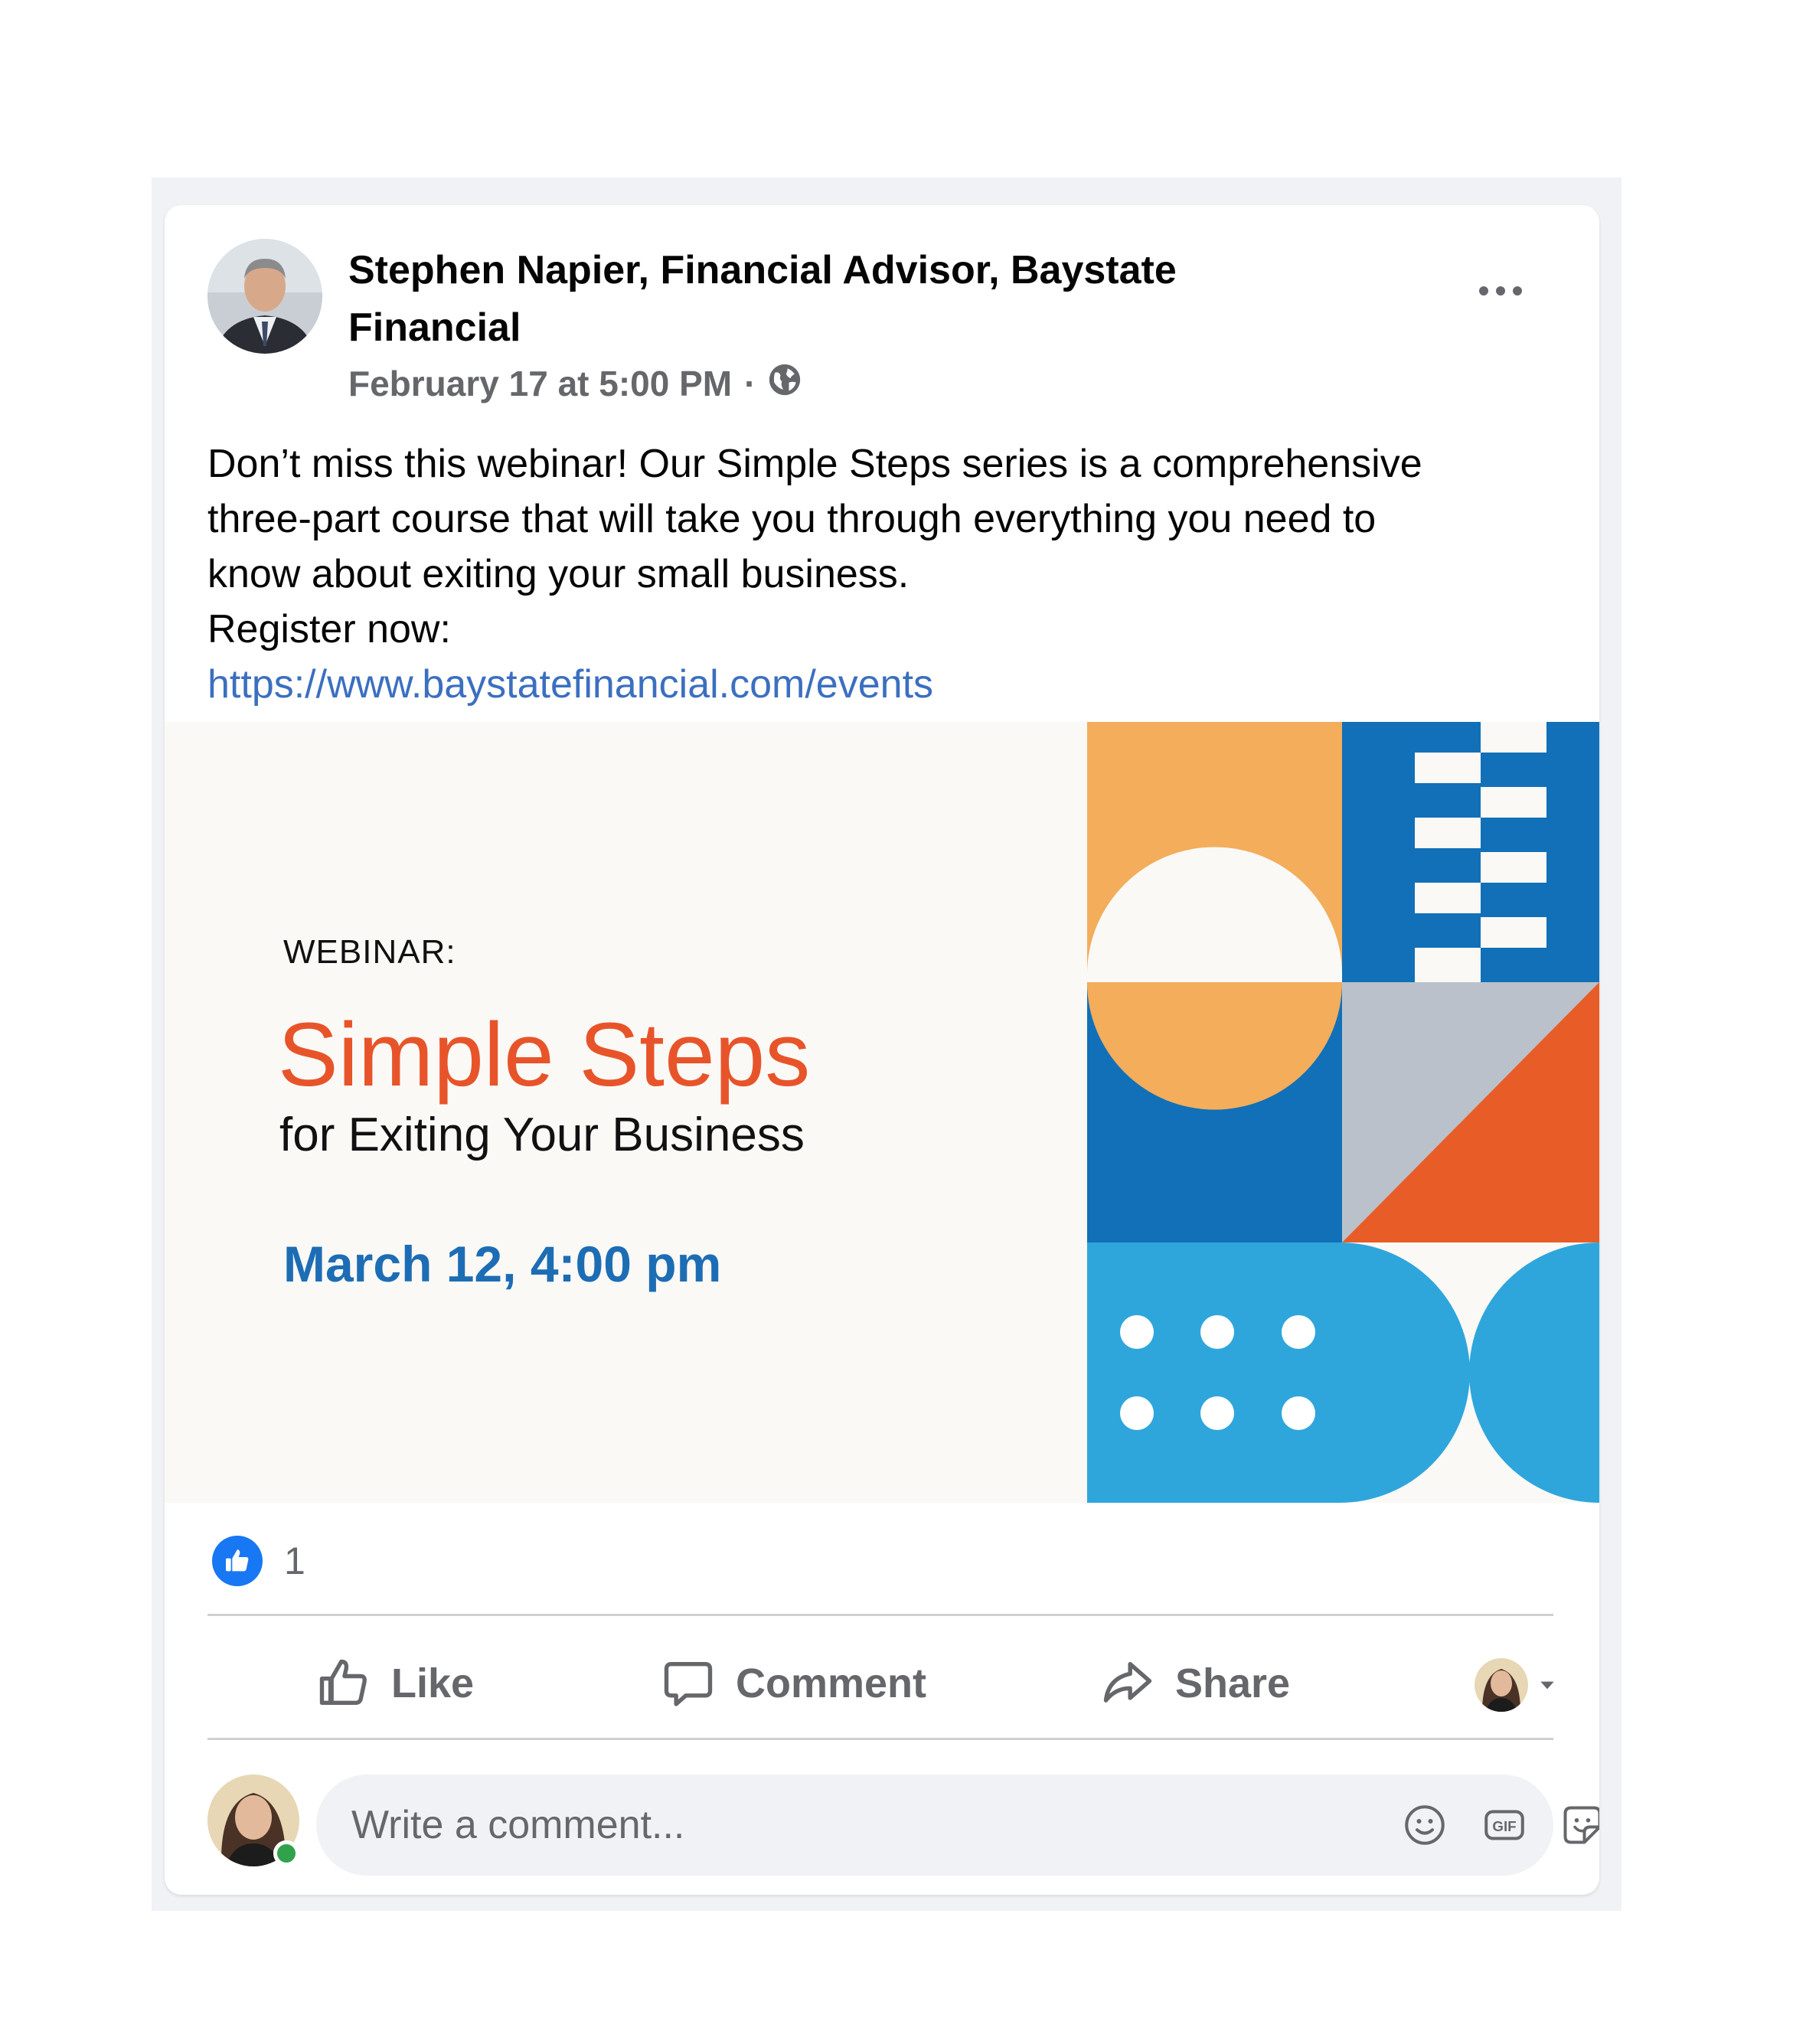  I want to click on share-icon, so click(1127, 1682).